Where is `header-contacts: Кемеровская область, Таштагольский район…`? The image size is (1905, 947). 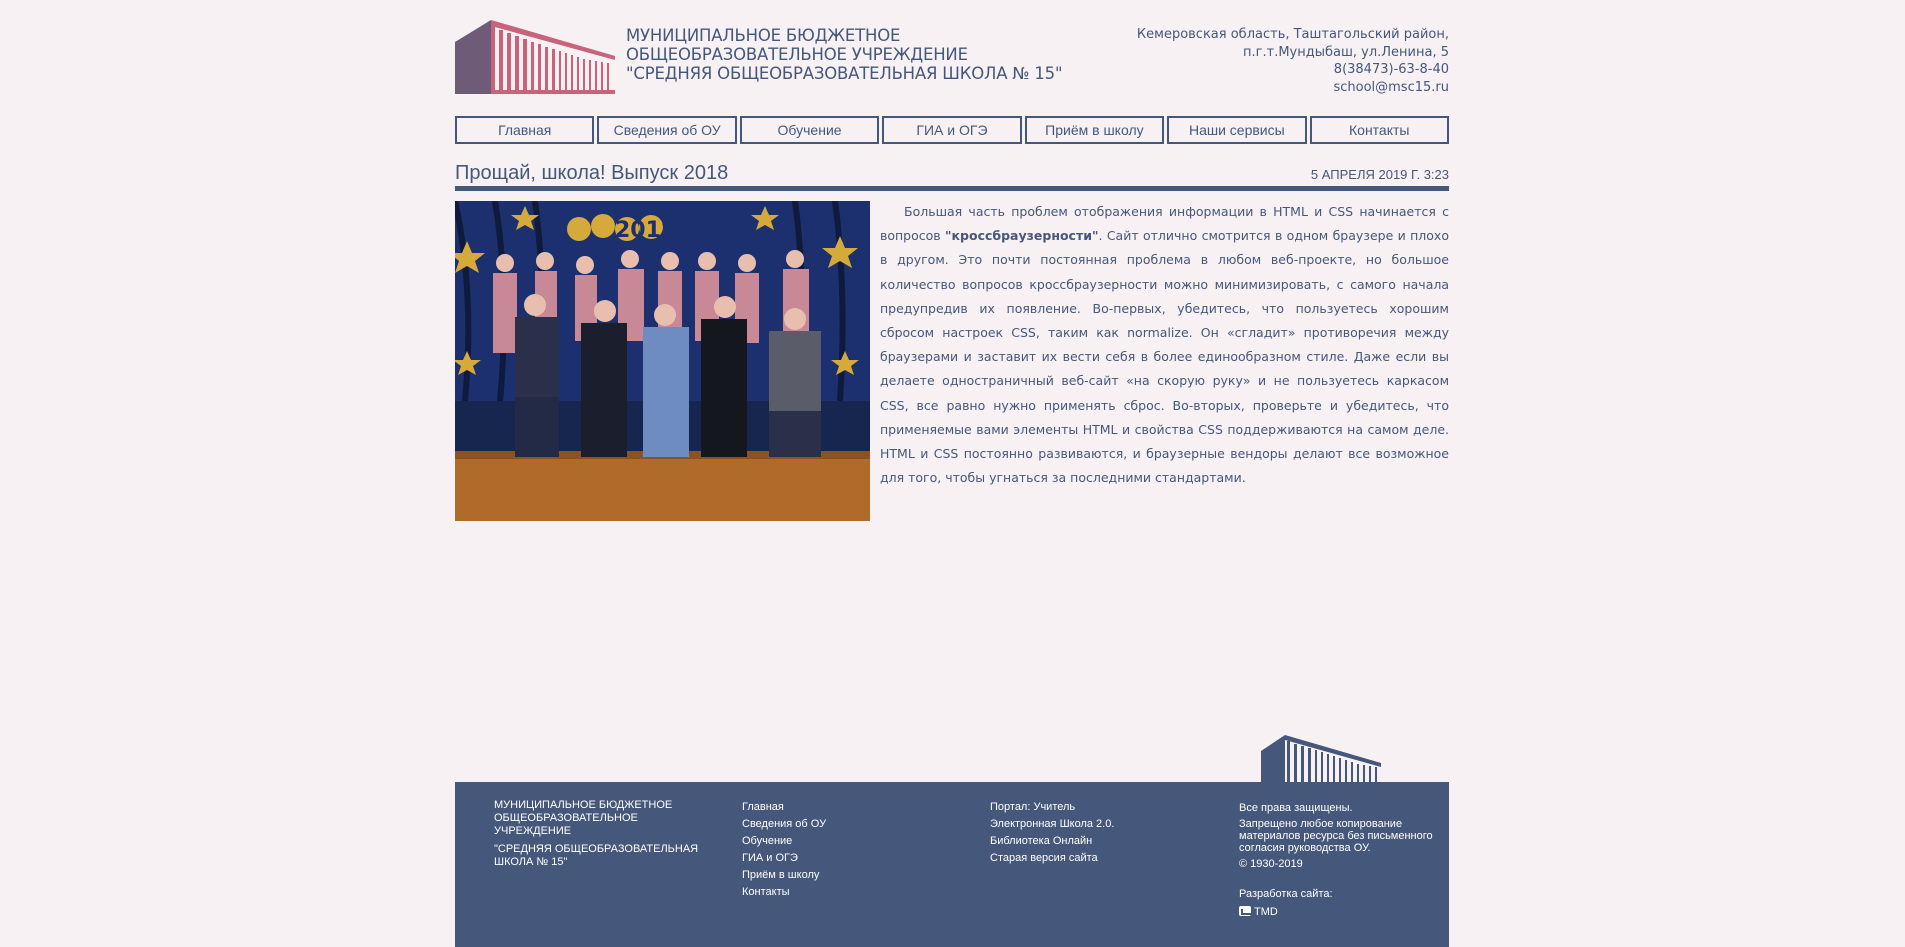 header-contacts: Кемеровская область, Таштагольский район… is located at coordinates (1293, 61).